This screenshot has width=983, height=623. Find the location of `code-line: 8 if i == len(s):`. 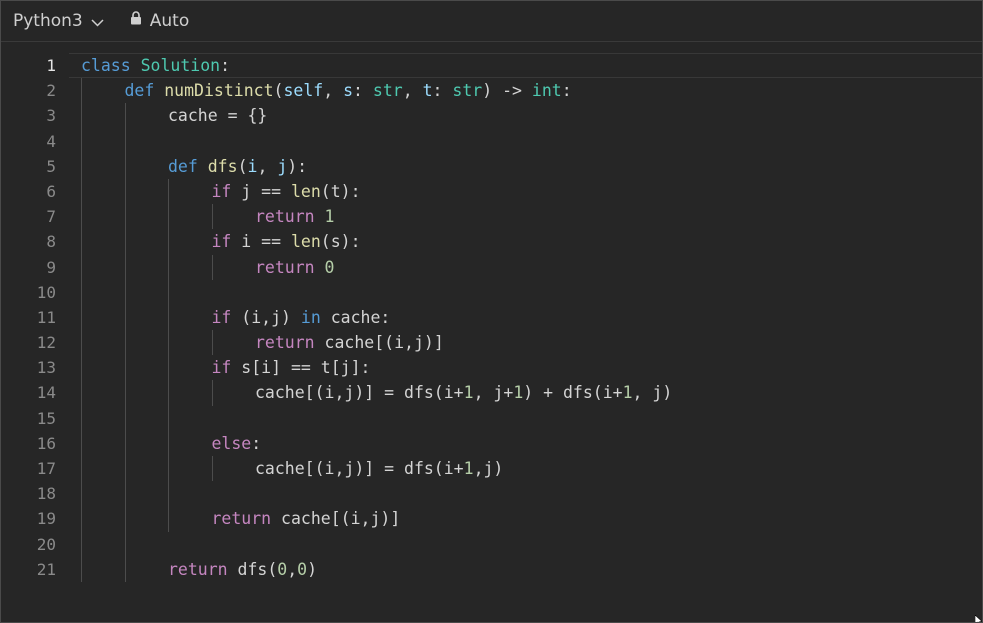

code-line: 8 if i == len(s): is located at coordinates (491, 242).